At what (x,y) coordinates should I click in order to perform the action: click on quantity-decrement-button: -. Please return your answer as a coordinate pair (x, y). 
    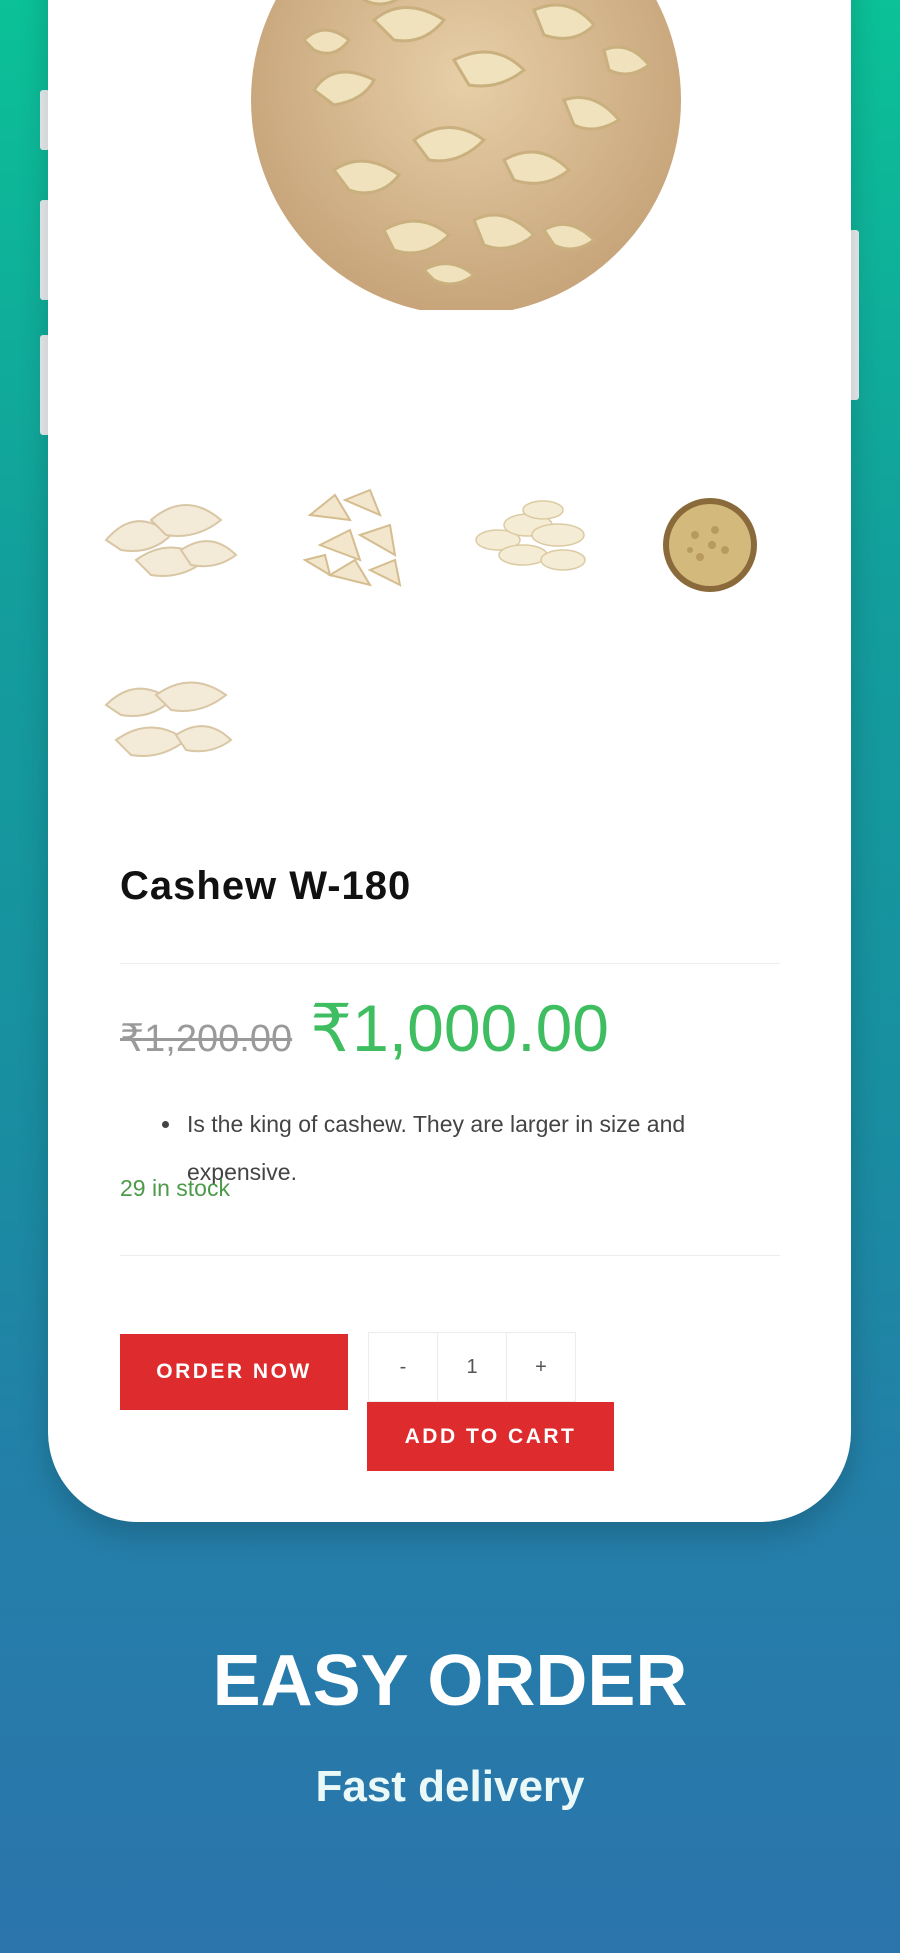
    Looking at the image, I should click on (403, 1367).